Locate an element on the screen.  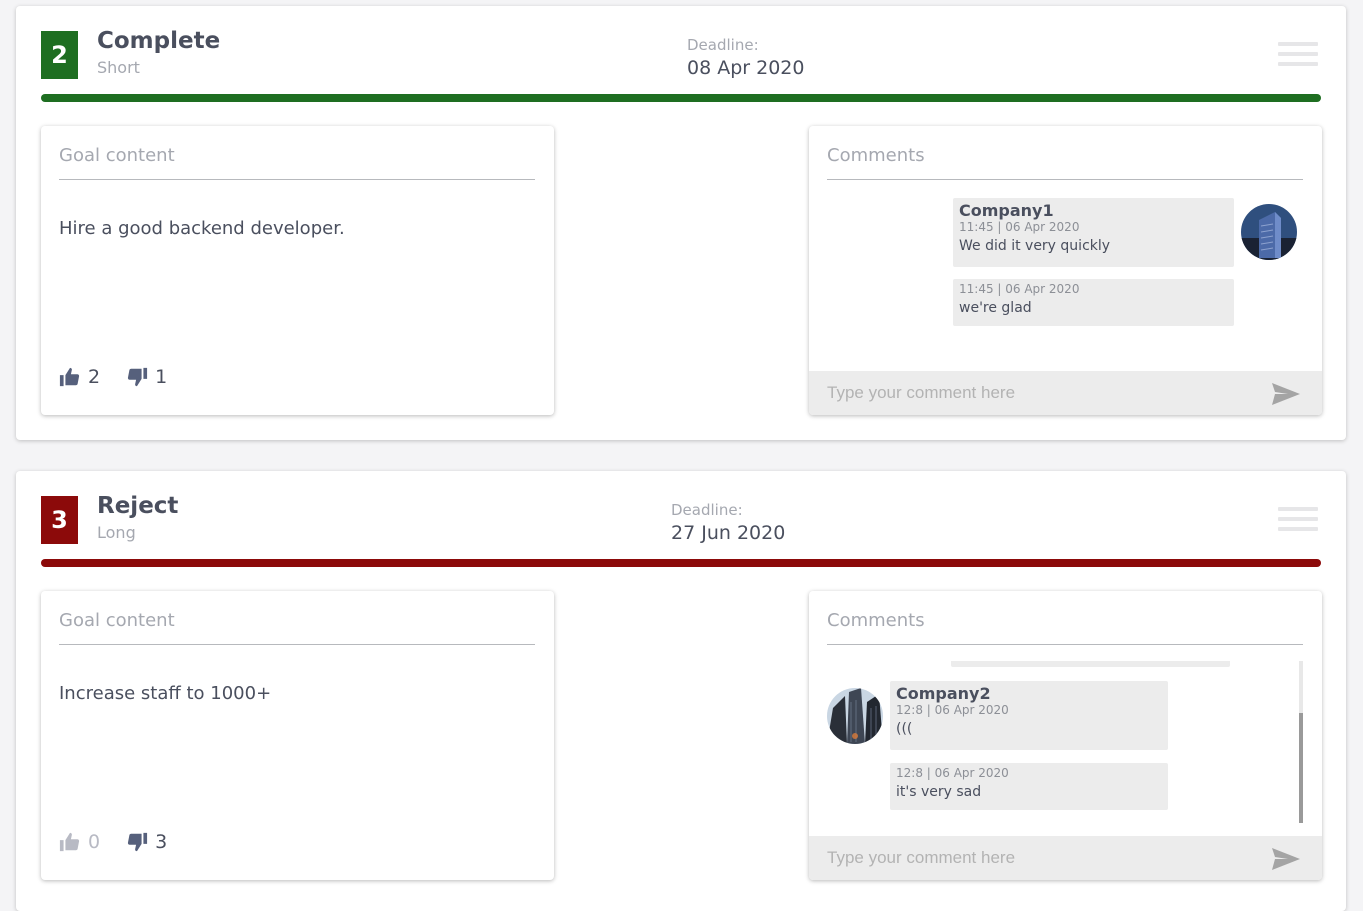
dislike-button: 1 is located at coordinates (146, 377).